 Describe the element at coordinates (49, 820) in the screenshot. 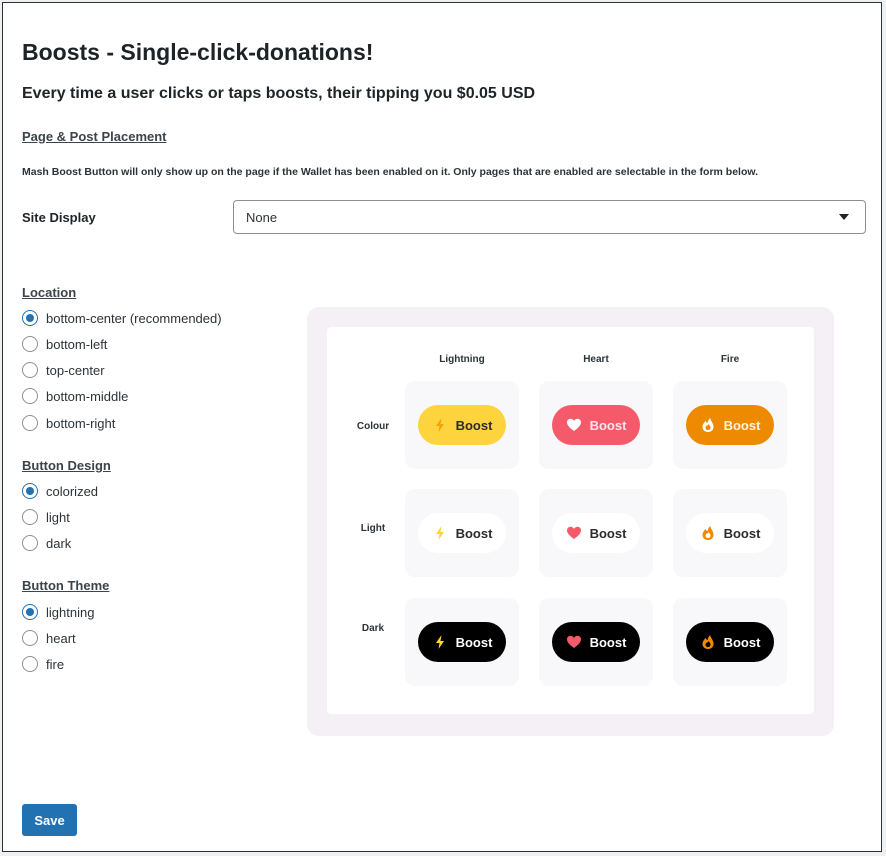

I see `save-button: Save` at that location.